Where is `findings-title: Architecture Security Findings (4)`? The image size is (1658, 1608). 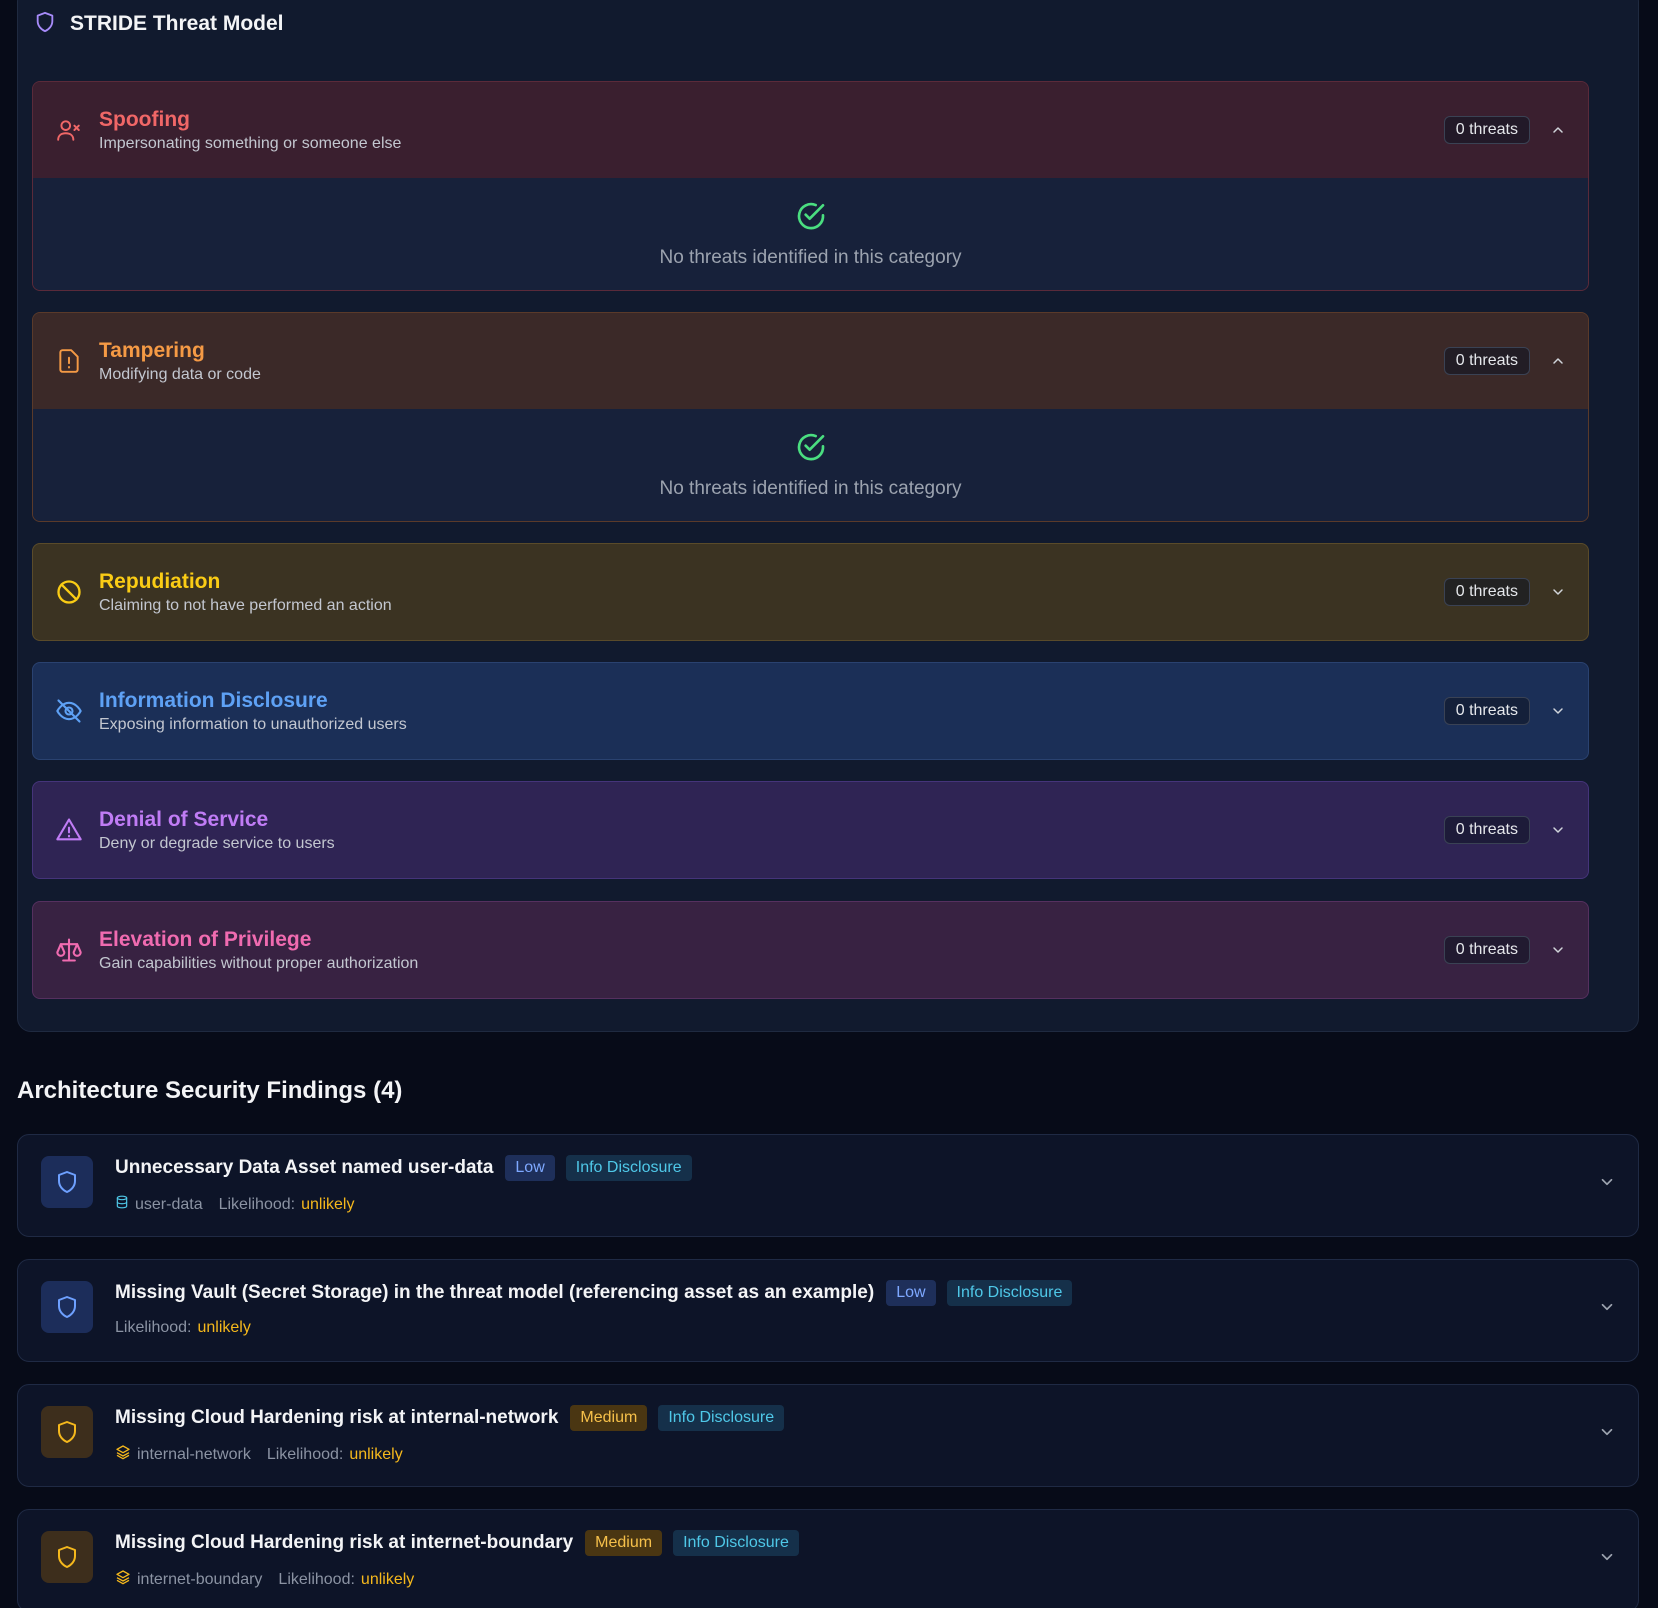 findings-title: Architecture Security Findings (4) is located at coordinates (210, 1090).